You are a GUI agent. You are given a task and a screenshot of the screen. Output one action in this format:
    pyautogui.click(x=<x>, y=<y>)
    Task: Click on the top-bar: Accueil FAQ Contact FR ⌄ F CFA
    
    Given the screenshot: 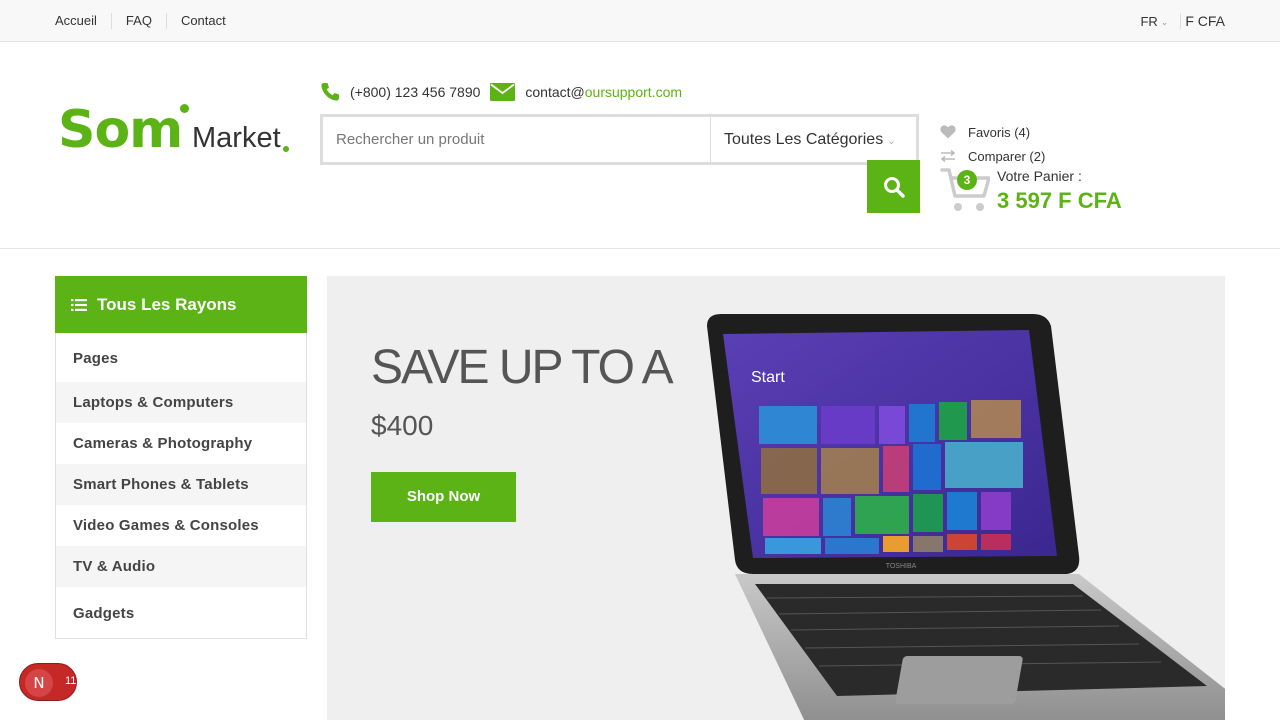 What is the action you would take?
    pyautogui.click(x=640, y=21)
    